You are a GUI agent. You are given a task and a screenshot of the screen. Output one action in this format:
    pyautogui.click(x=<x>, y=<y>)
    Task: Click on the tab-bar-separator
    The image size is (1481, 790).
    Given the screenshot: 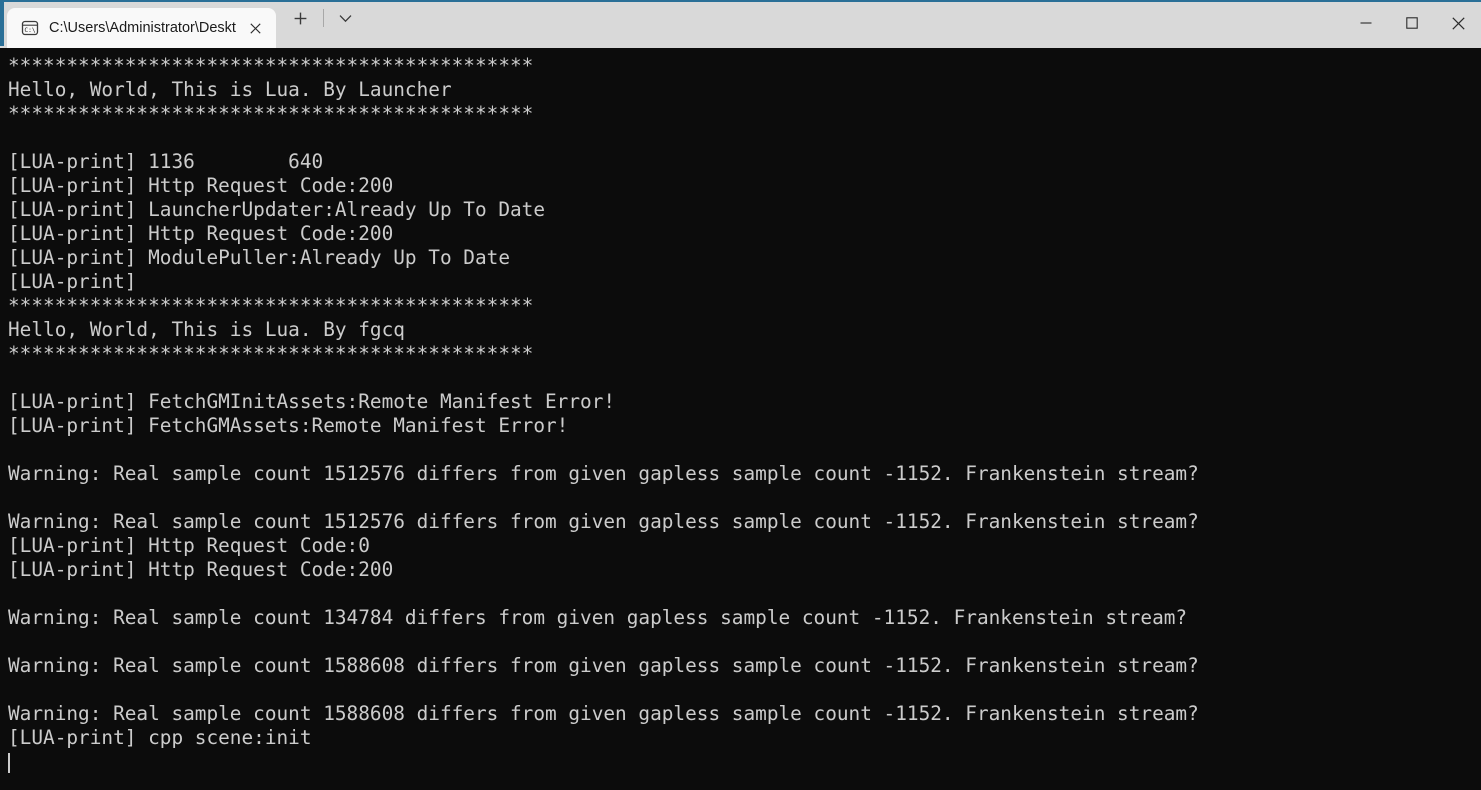 What is the action you would take?
    pyautogui.click(x=323, y=18)
    